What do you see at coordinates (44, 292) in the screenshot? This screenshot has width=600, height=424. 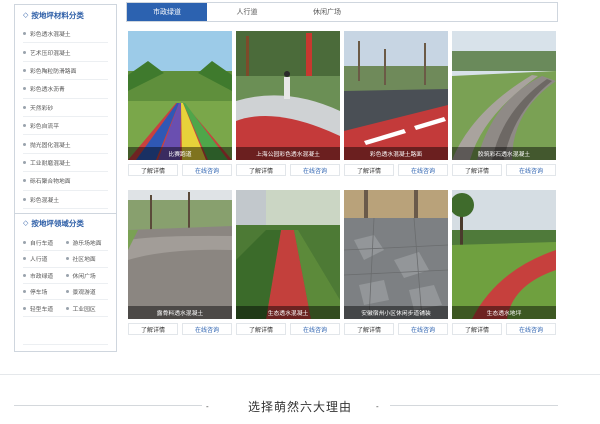 I see `sidebar-item-field: 停车场` at bounding box center [44, 292].